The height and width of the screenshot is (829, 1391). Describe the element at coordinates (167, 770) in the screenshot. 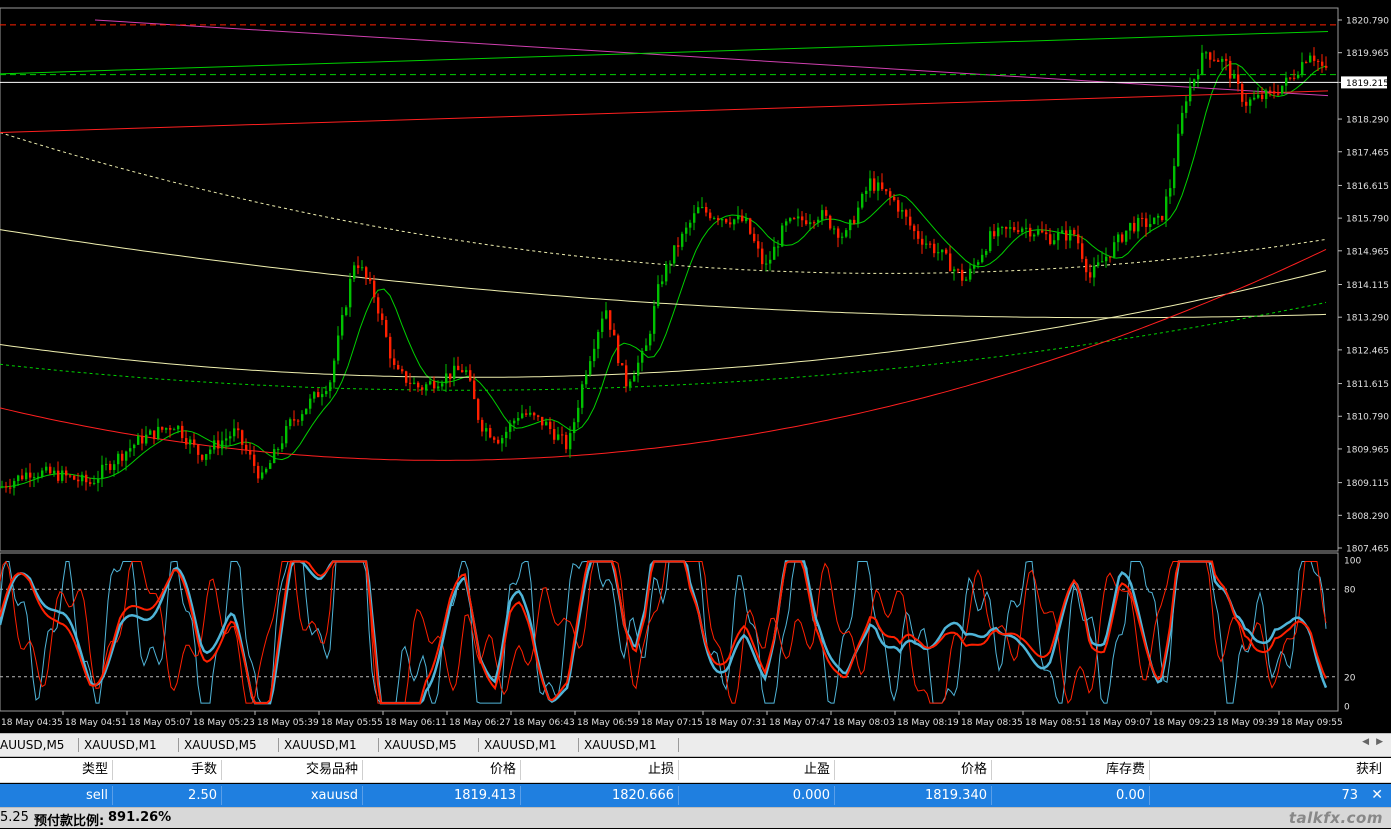

I see `col-header-lots: 手数` at that location.